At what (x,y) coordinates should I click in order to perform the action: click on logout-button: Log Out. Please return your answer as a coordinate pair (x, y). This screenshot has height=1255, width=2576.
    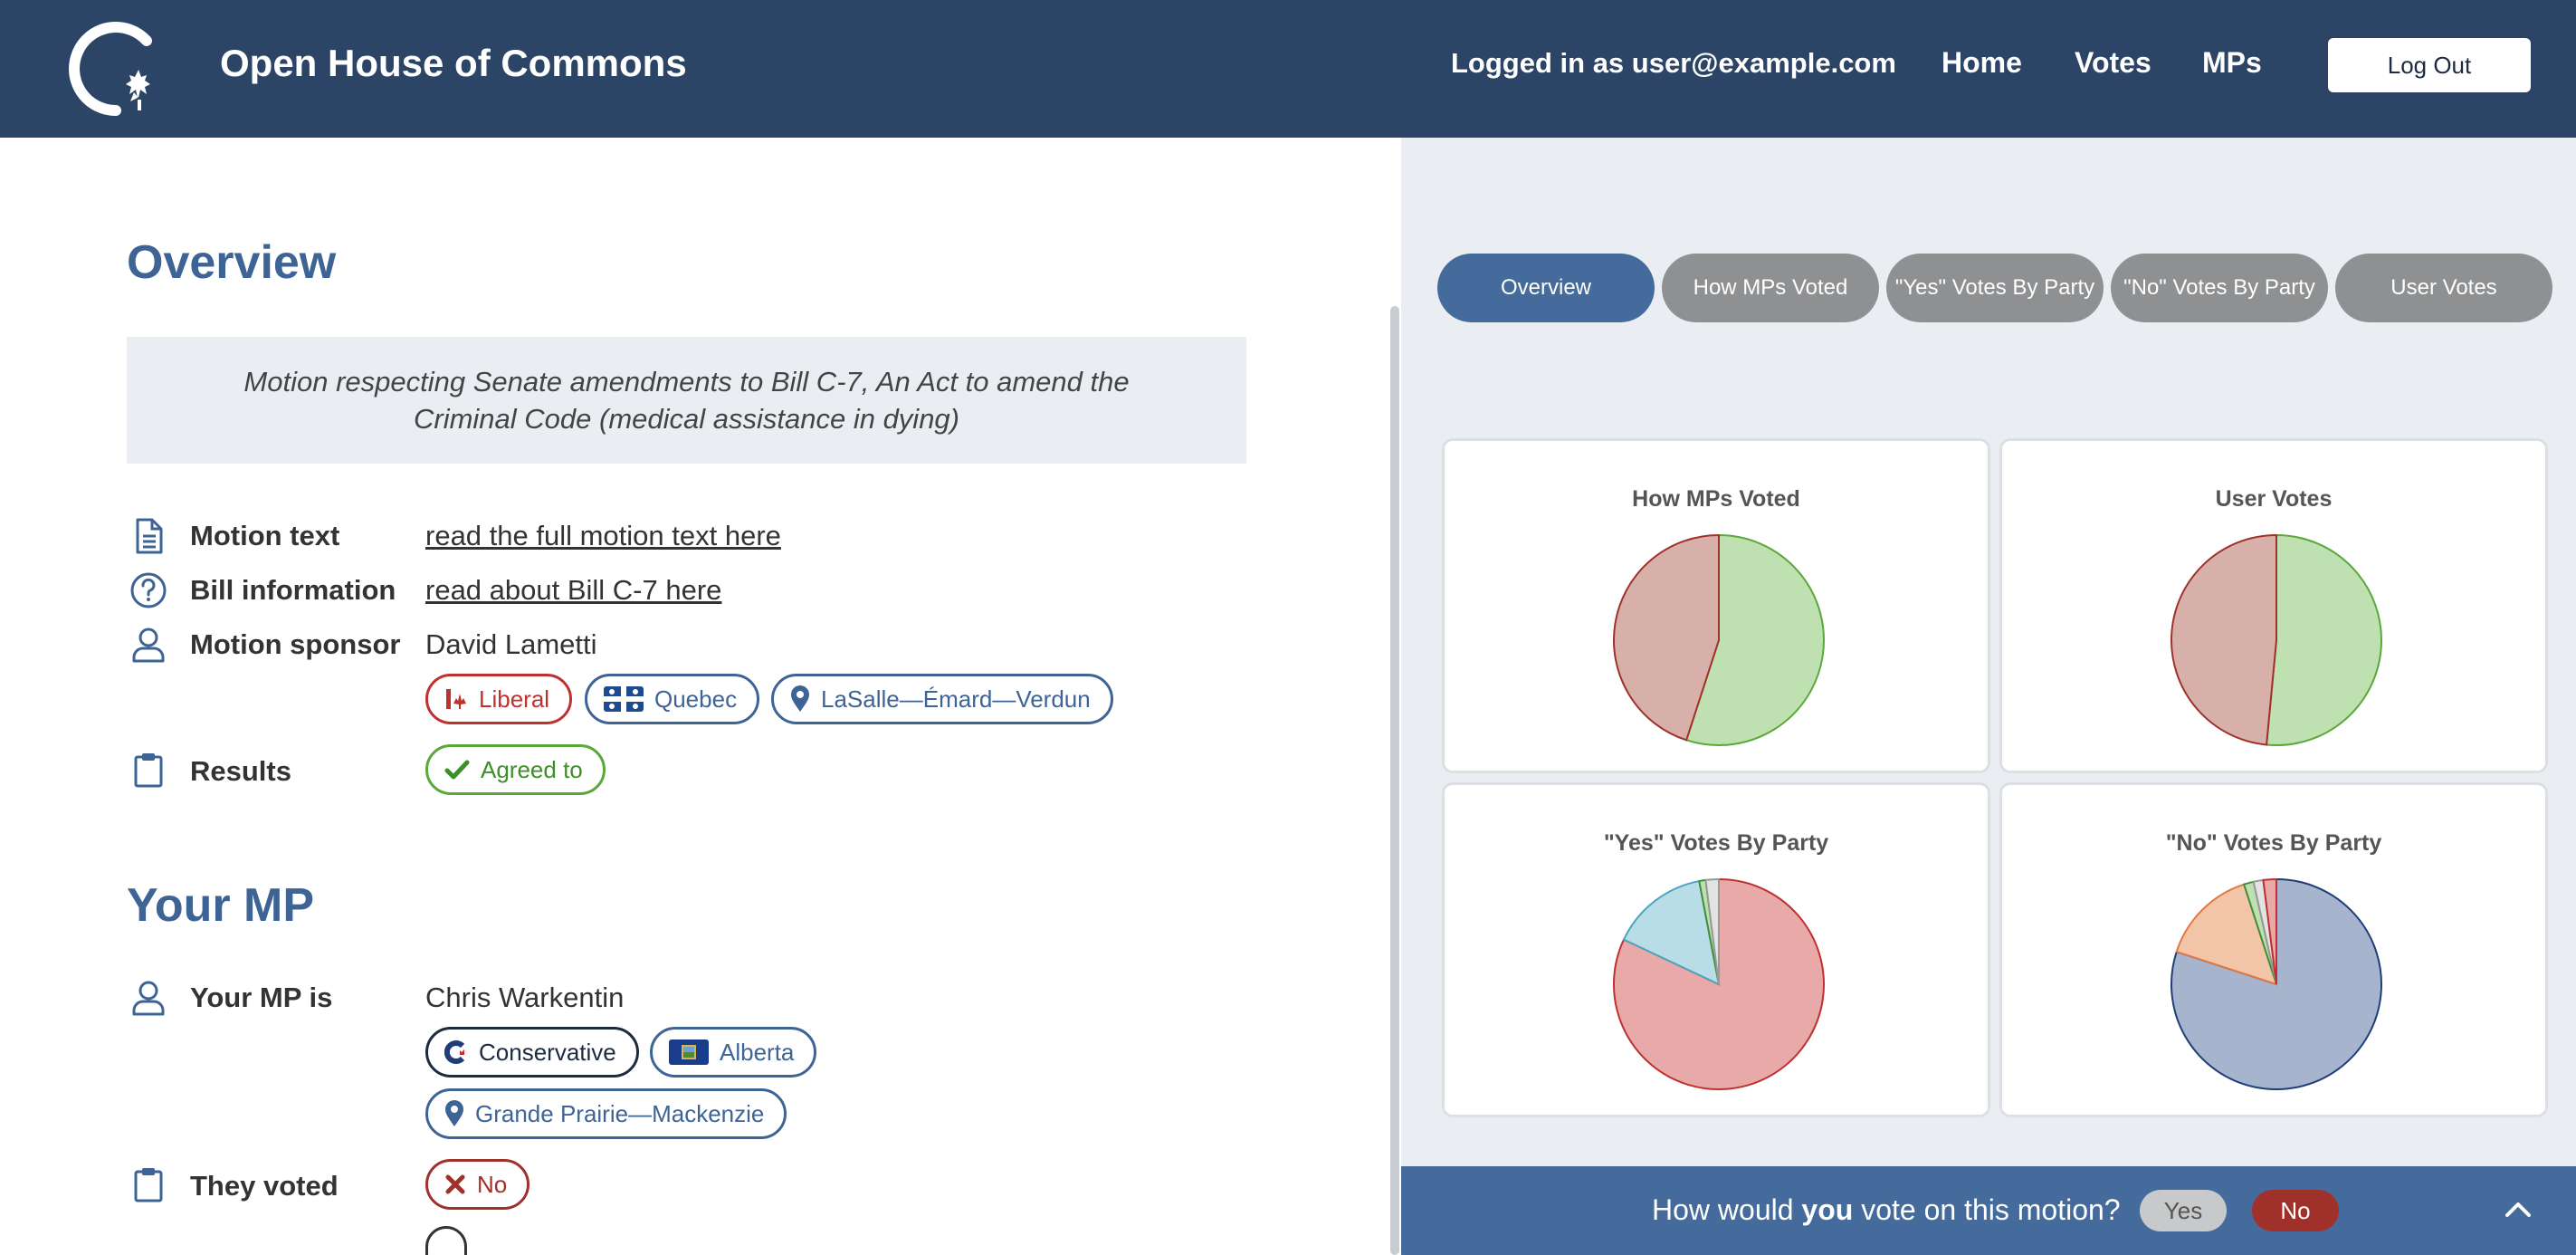
    Looking at the image, I should click on (2430, 65).